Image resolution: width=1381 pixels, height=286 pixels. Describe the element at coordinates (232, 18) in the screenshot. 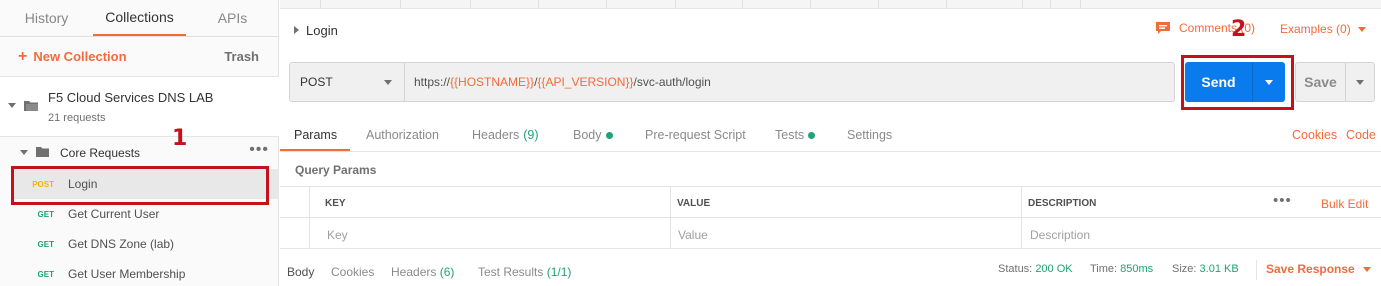

I see `tab-apis: APIs` at that location.